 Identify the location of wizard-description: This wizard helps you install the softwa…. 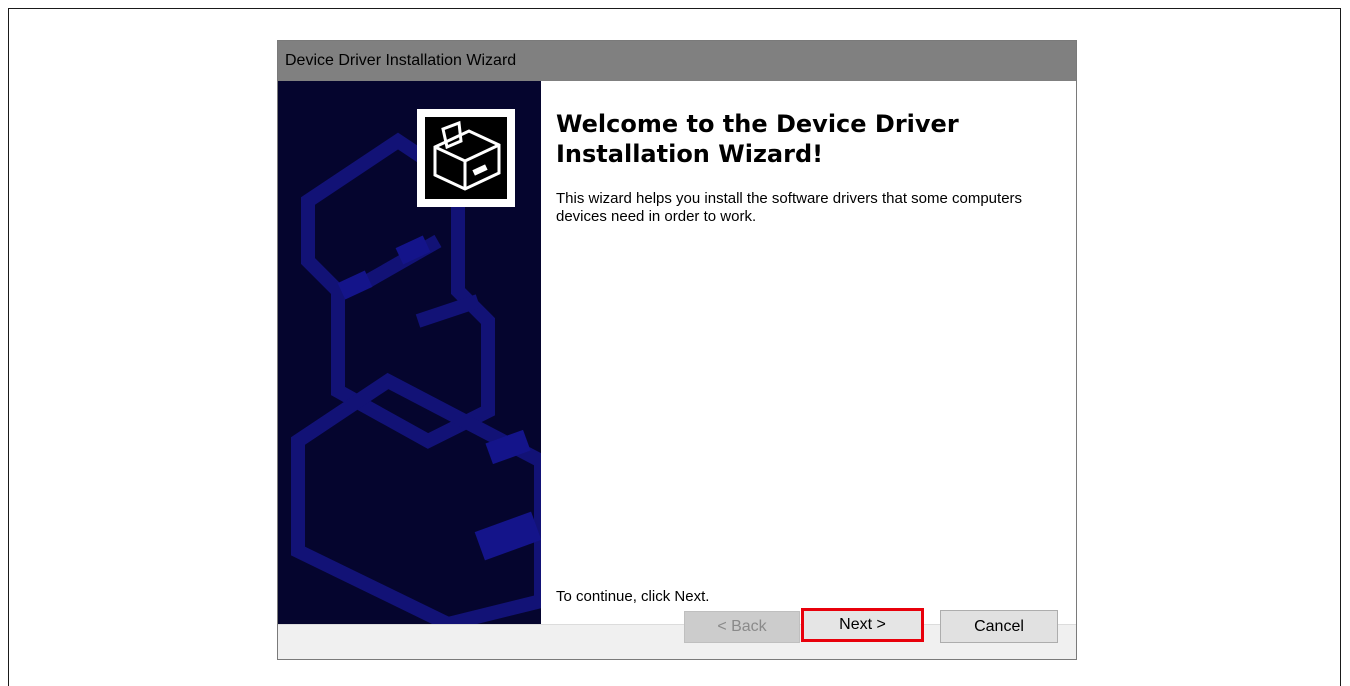
(789, 207).